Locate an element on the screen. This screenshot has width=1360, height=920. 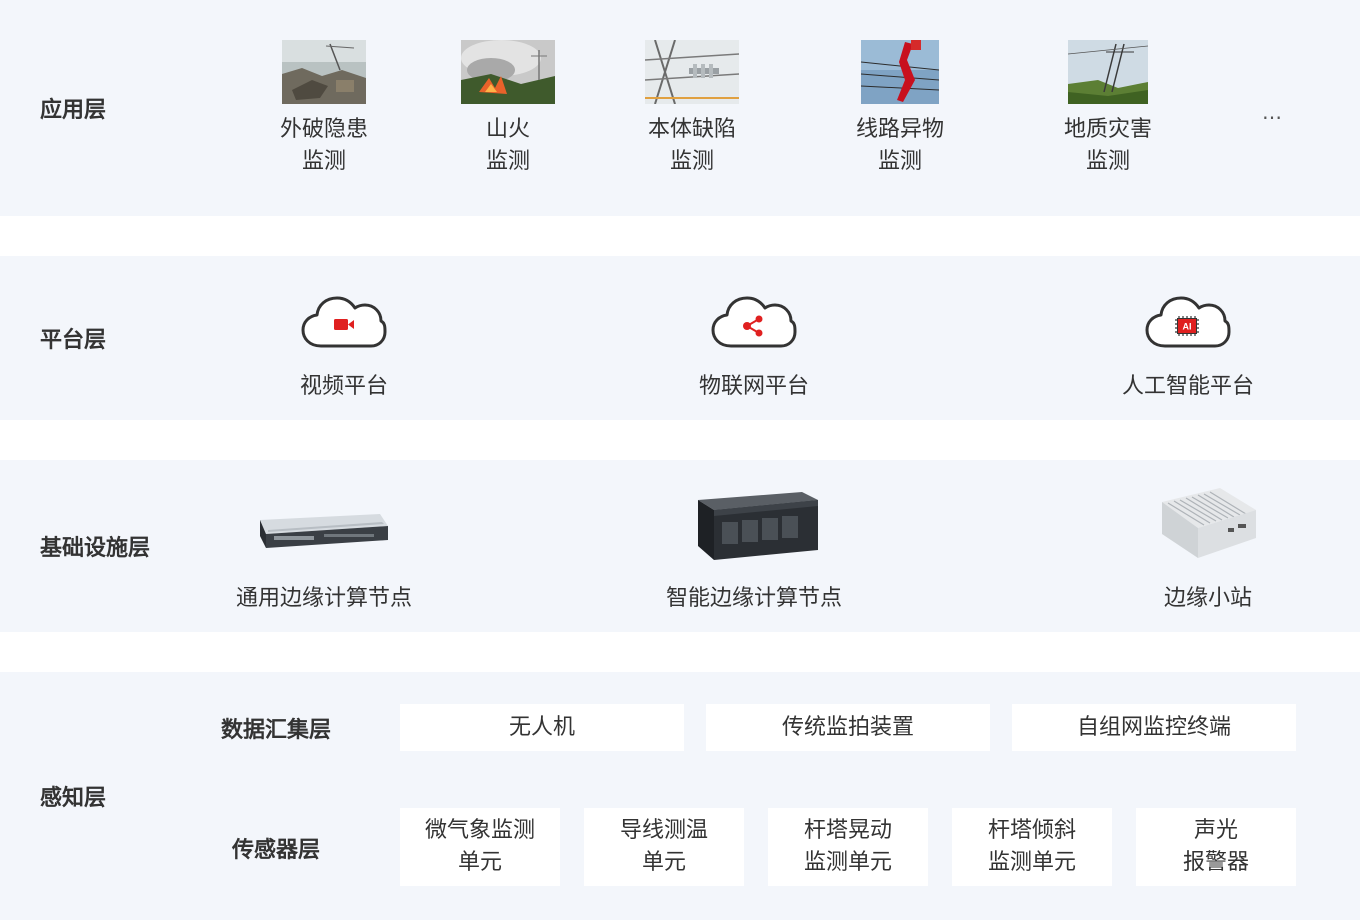
infrastructure-layer-label: 基础设施层 is located at coordinates (95, 548).